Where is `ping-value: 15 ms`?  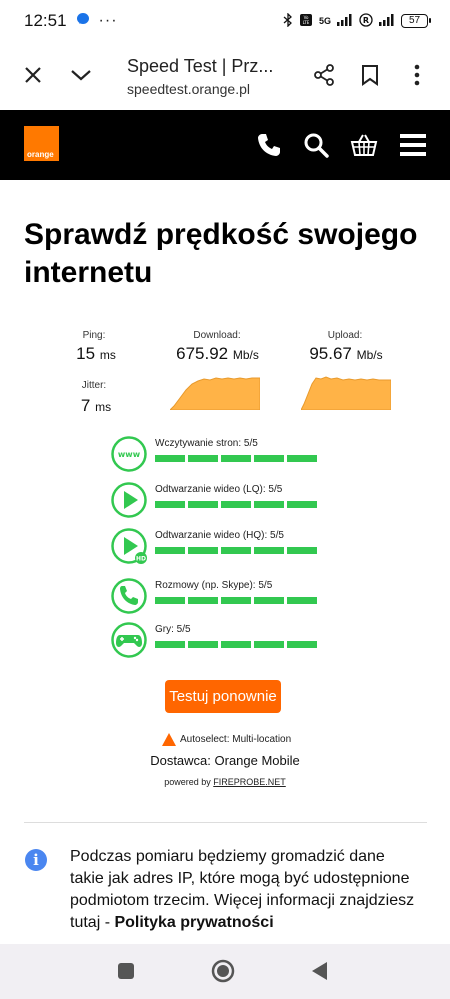 ping-value: 15 ms is located at coordinates (96, 354).